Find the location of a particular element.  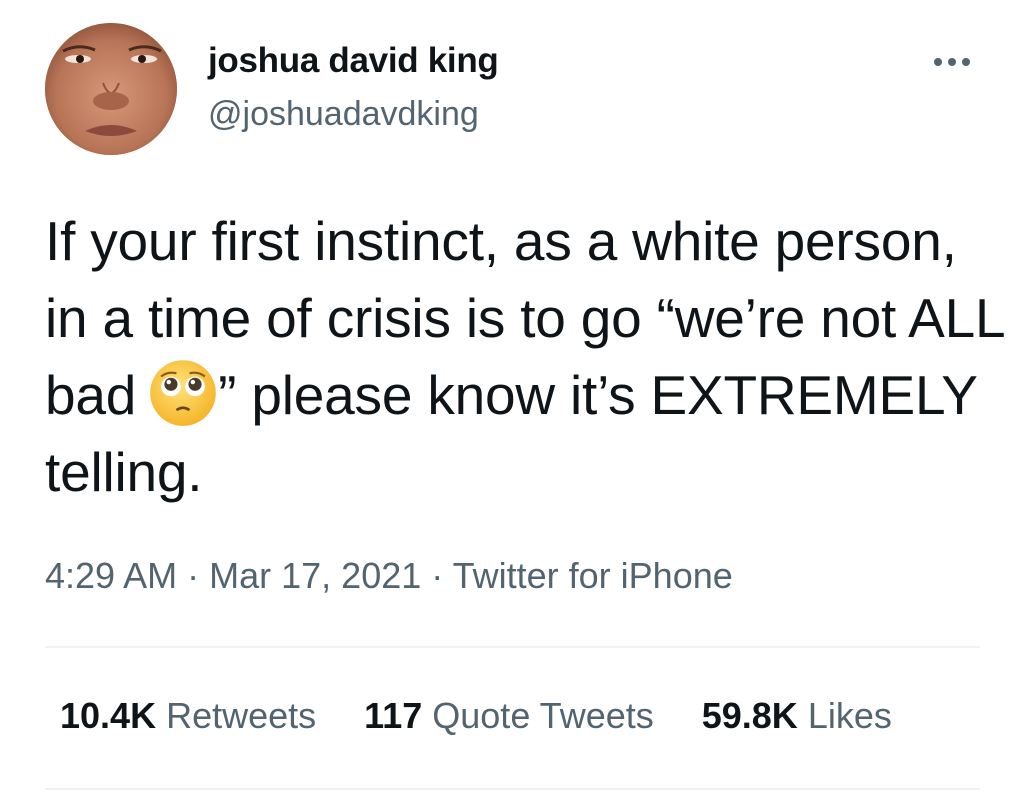

likes-stat: 59.8K Likes is located at coordinates (797, 716).